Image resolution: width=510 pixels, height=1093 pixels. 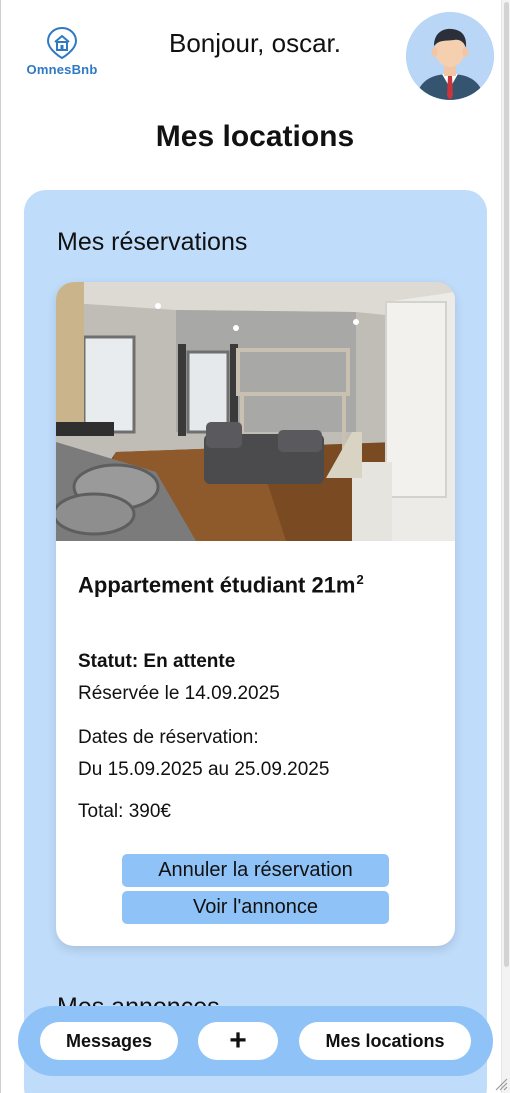 I want to click on add-button: +, so click(x=238, y=1041).